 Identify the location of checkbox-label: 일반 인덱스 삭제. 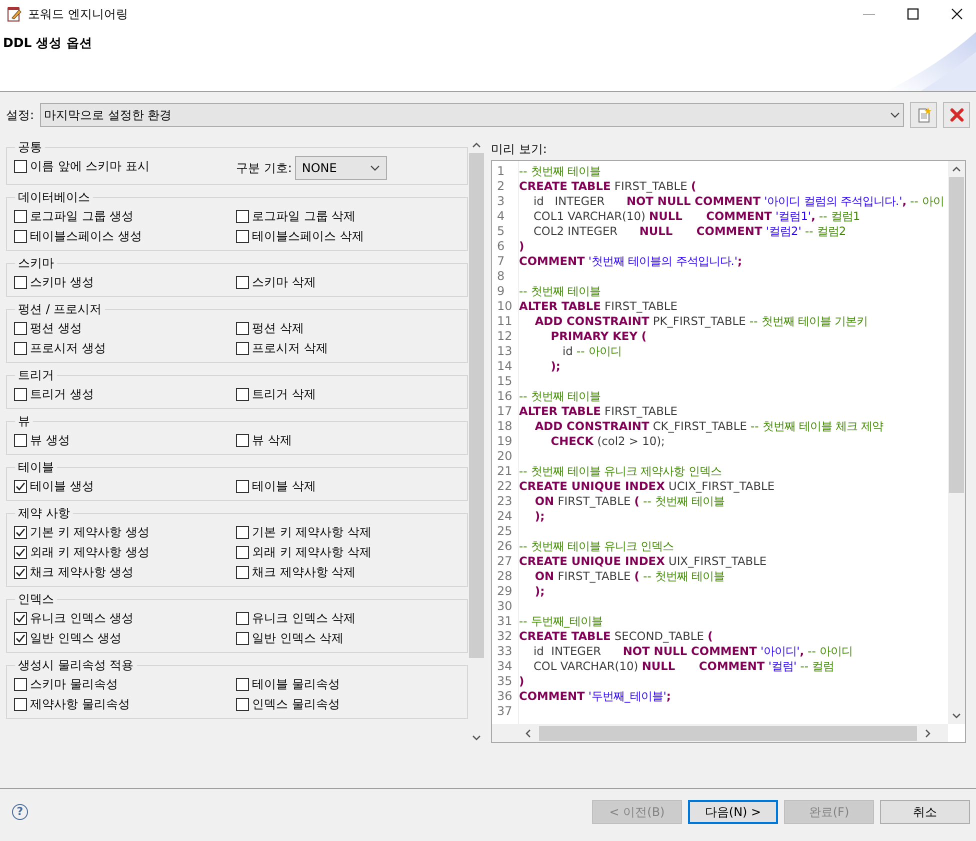
(298, 638).